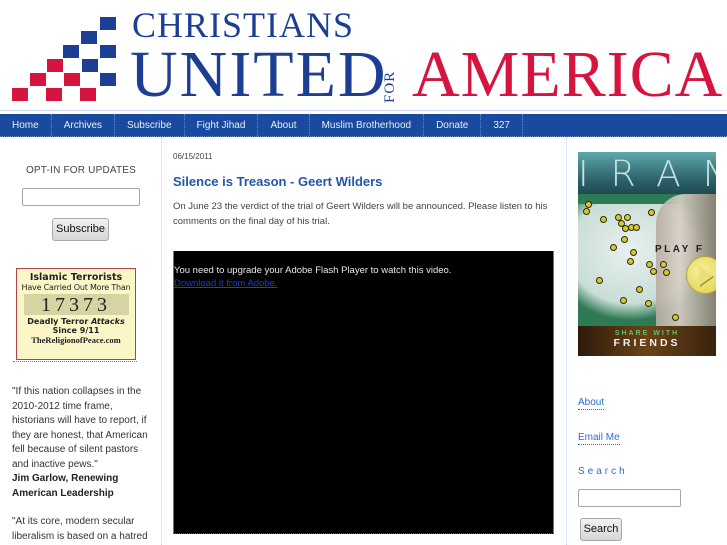 Image resolution: width=727 pixels, height=545 pixels. Describe the element at coordinates (599, 438) in the screenshot. I see `sidebar-link-email-me: Email Me` at that location.